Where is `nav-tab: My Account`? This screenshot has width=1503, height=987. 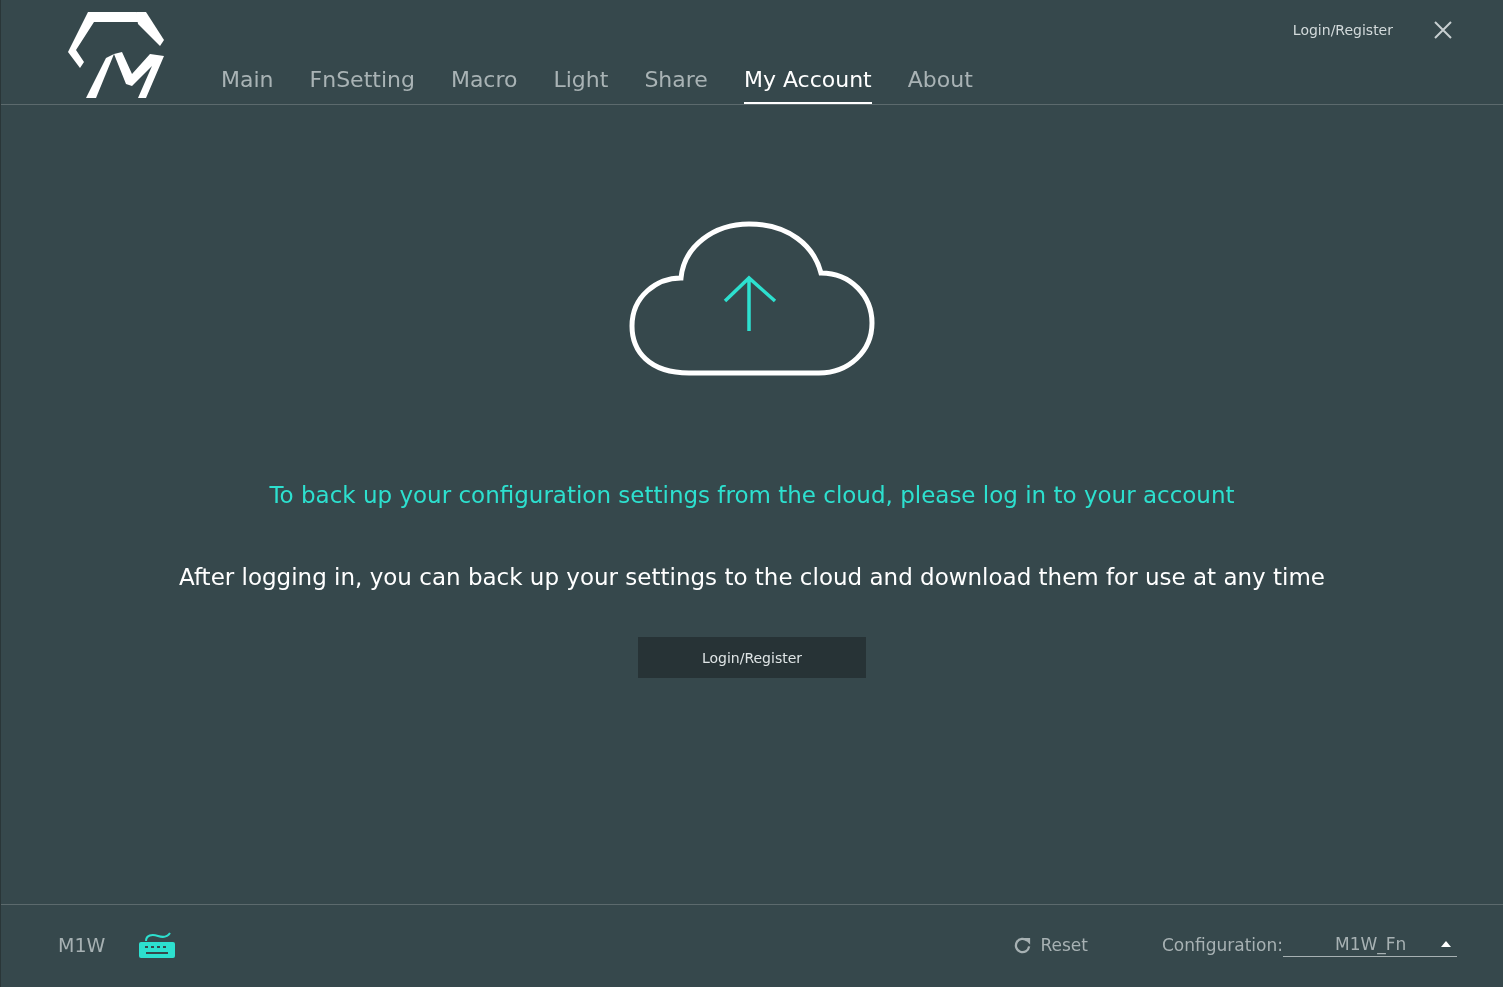
nav-tab: My Account is located at coordinates (807, 52).